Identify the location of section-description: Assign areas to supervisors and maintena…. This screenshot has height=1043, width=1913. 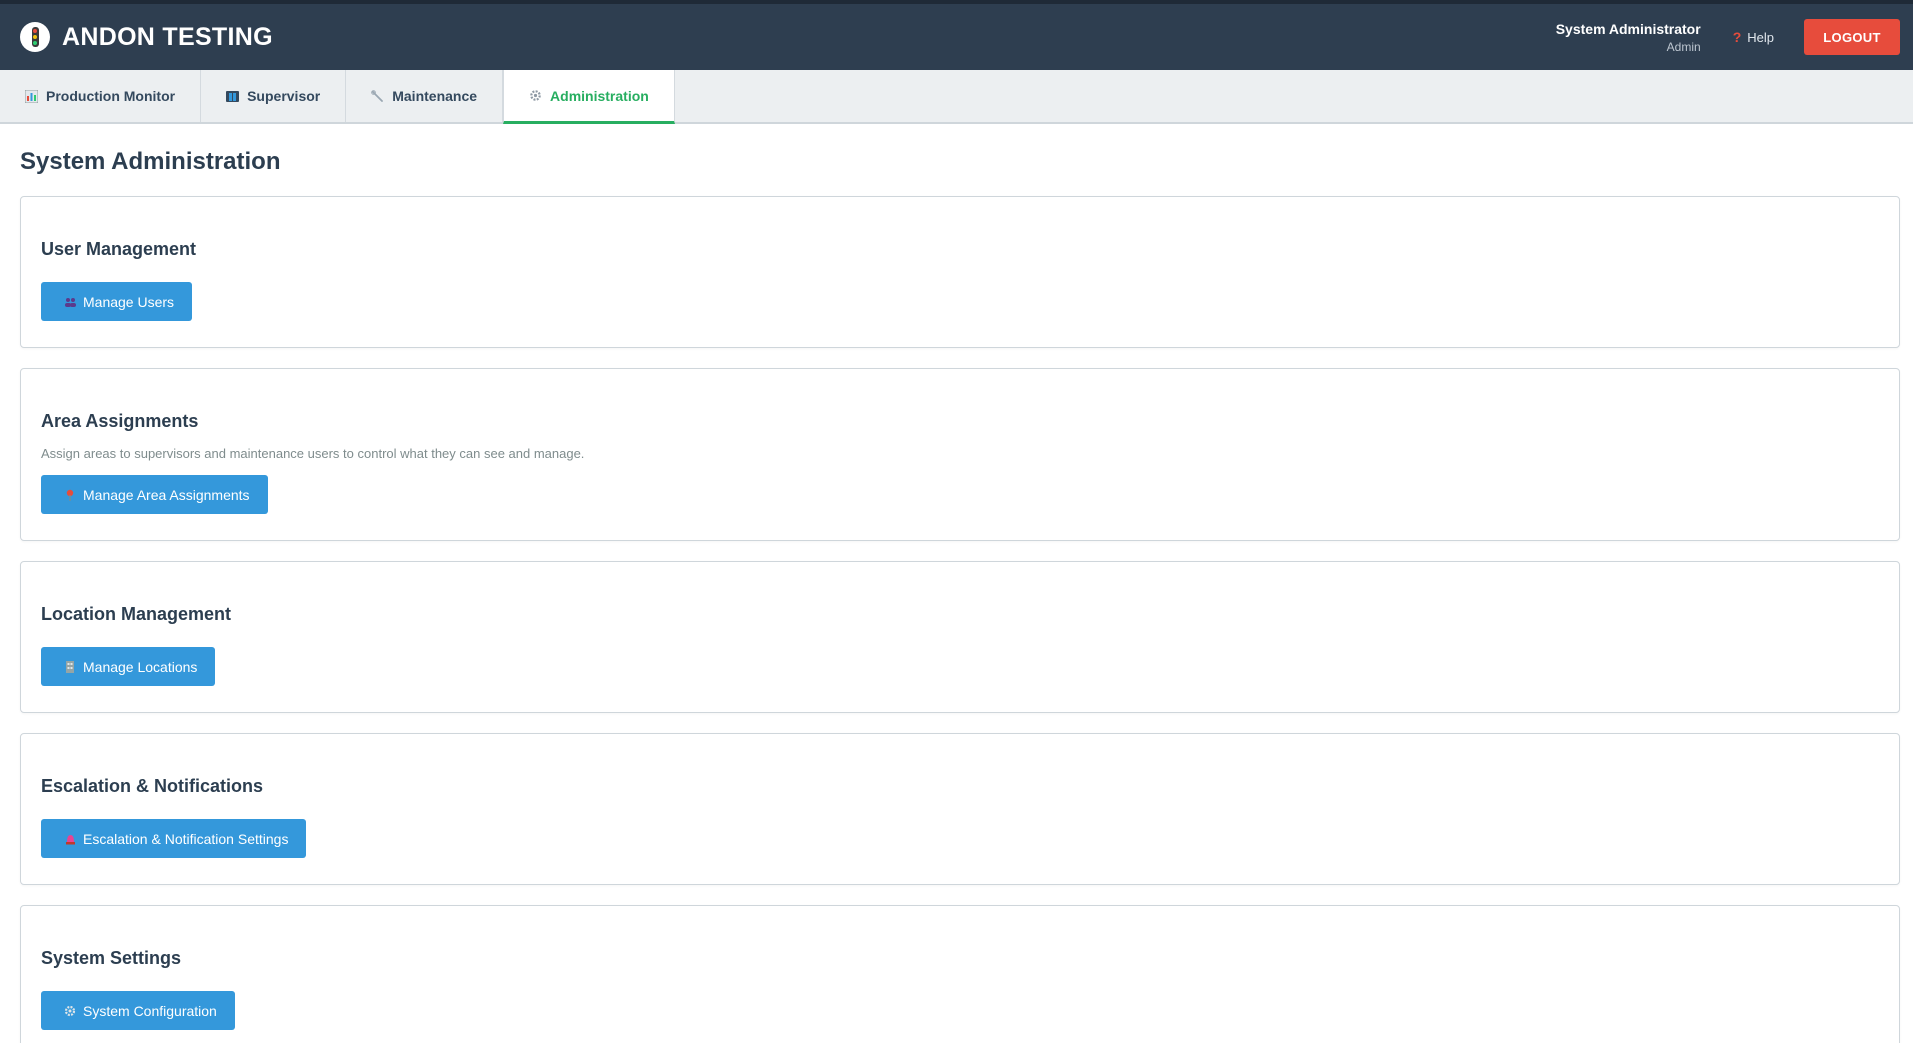
(313, 453).